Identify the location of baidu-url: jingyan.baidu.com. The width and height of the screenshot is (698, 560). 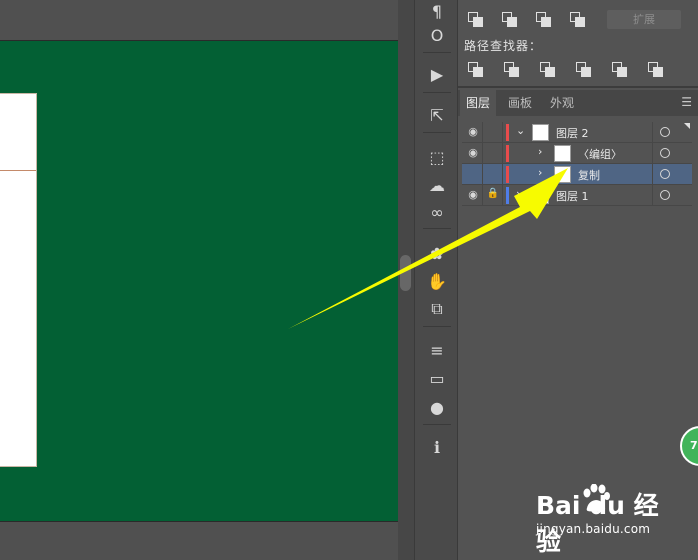
(593, 529).